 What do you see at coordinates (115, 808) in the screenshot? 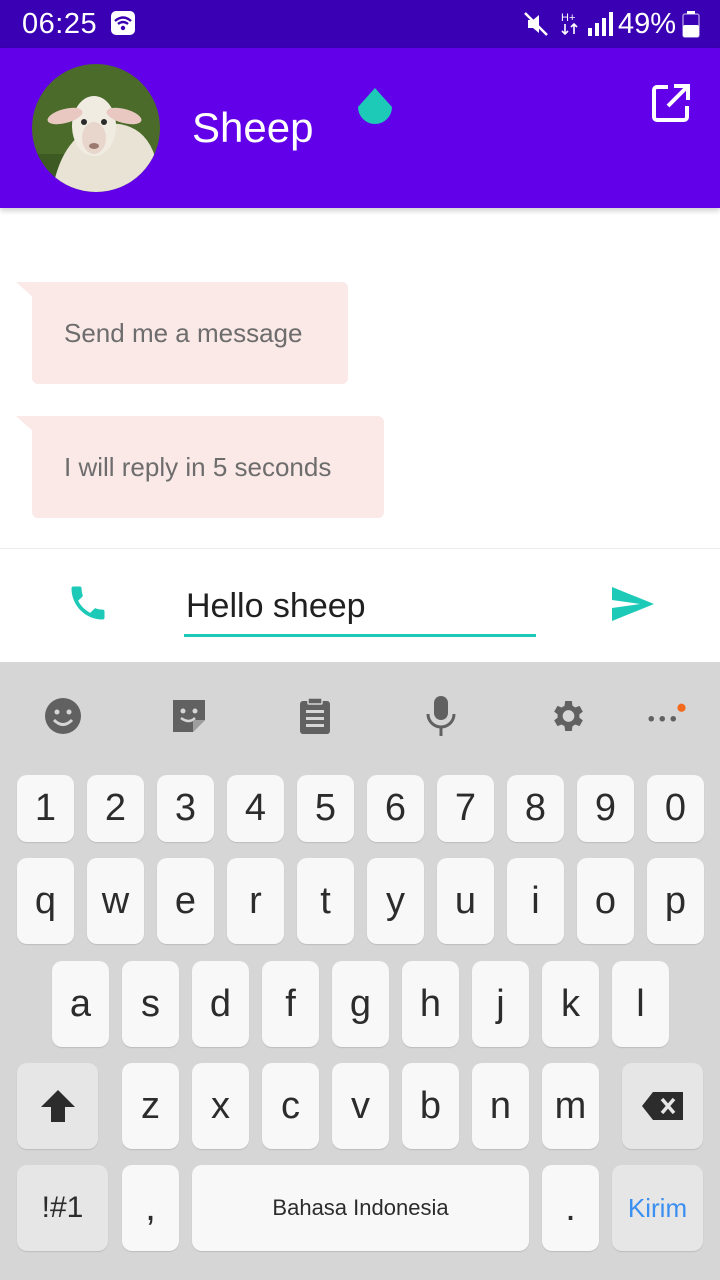
I see `key-2: 2` at bounding box center [115, 808].